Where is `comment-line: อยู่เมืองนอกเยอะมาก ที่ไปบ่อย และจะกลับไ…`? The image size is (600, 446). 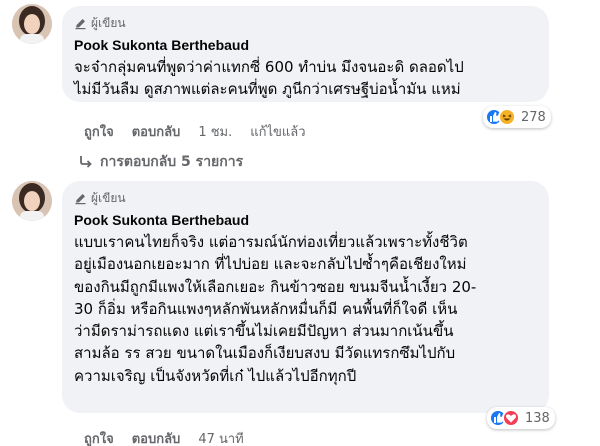 comment-line: อยู่เมืองนอกเยอะมาก ที่ไปบ่อย และจะกลับไ… is located at coordinates (270, 264).